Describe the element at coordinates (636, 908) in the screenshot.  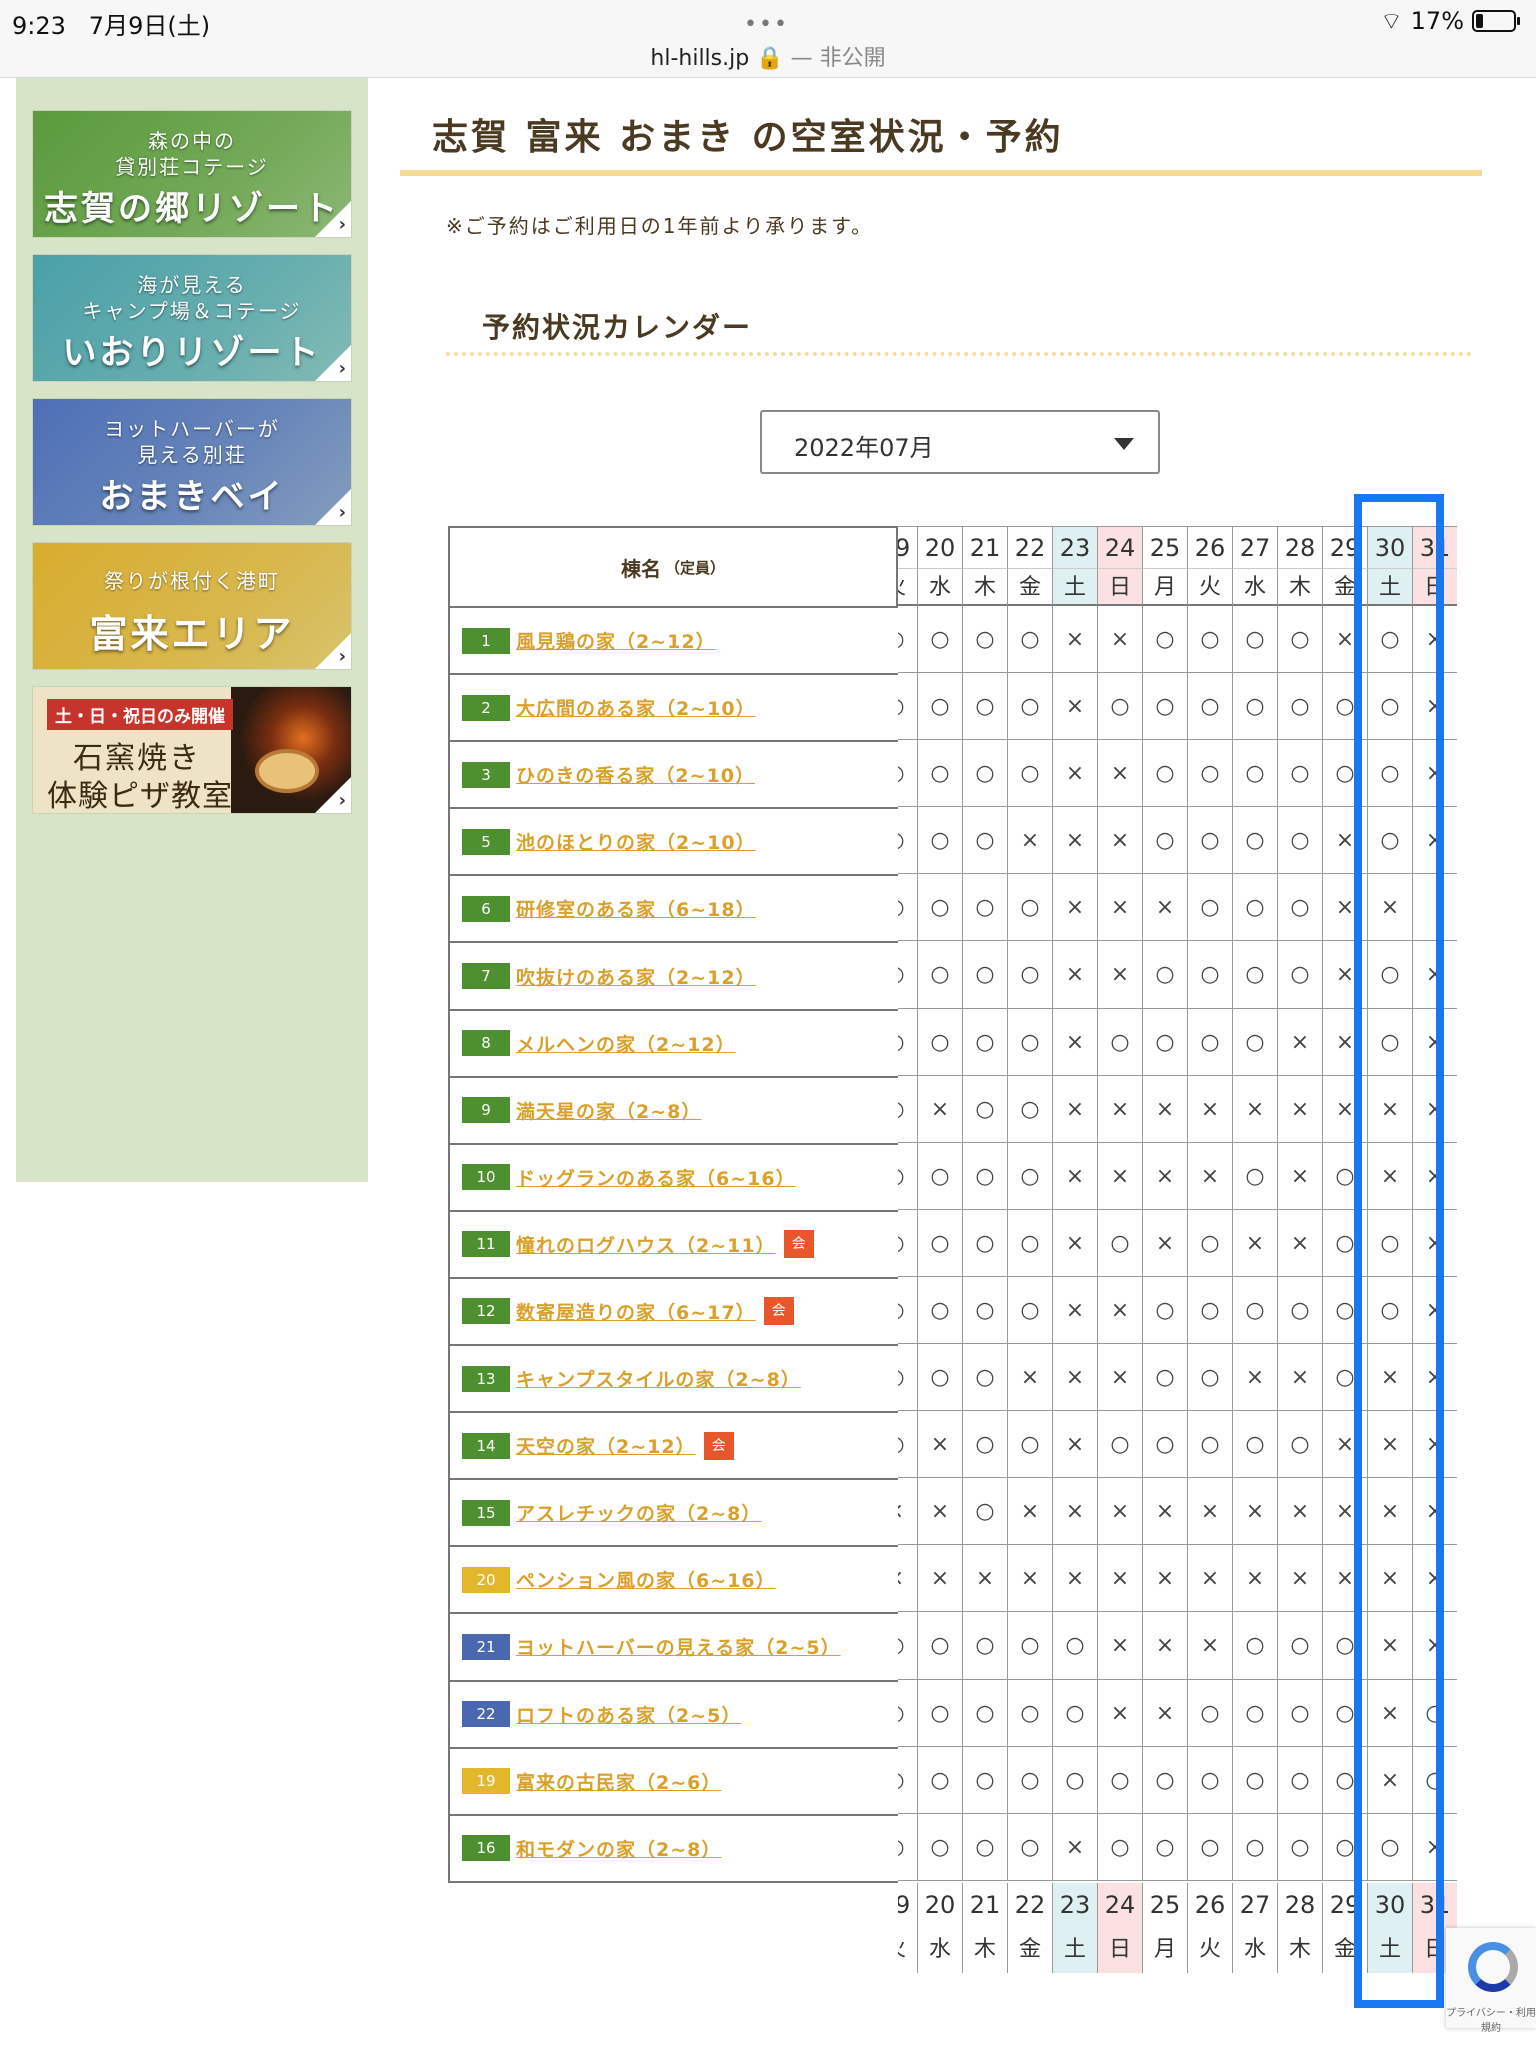
I see `house-link: 研修室のある家（6~18）` at that location.